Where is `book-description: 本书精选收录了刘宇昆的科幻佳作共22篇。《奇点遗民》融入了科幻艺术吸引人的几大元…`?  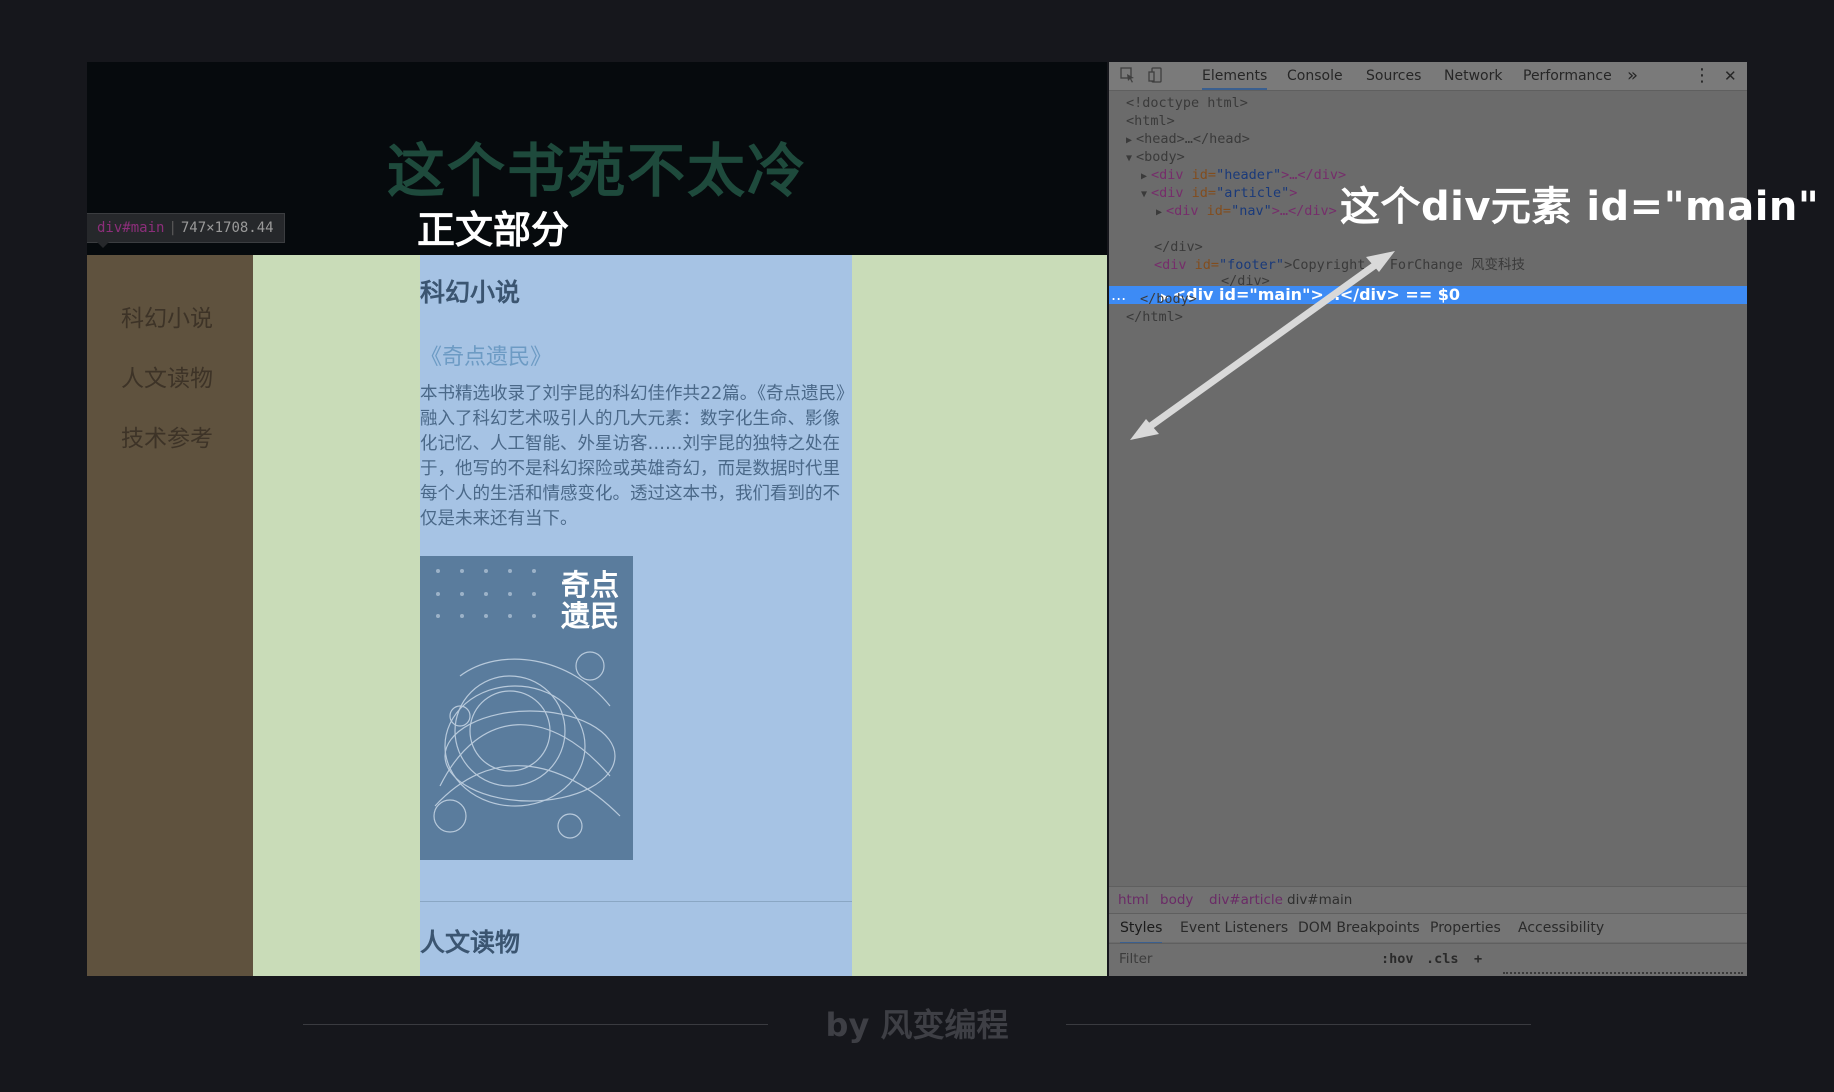 book-description: 本书精选收录了刘宇昆的科幻佳作共22篇。《奇点遗民》融入了科幻艺术吸引人的几大元… is located at coordinates (632, 456).